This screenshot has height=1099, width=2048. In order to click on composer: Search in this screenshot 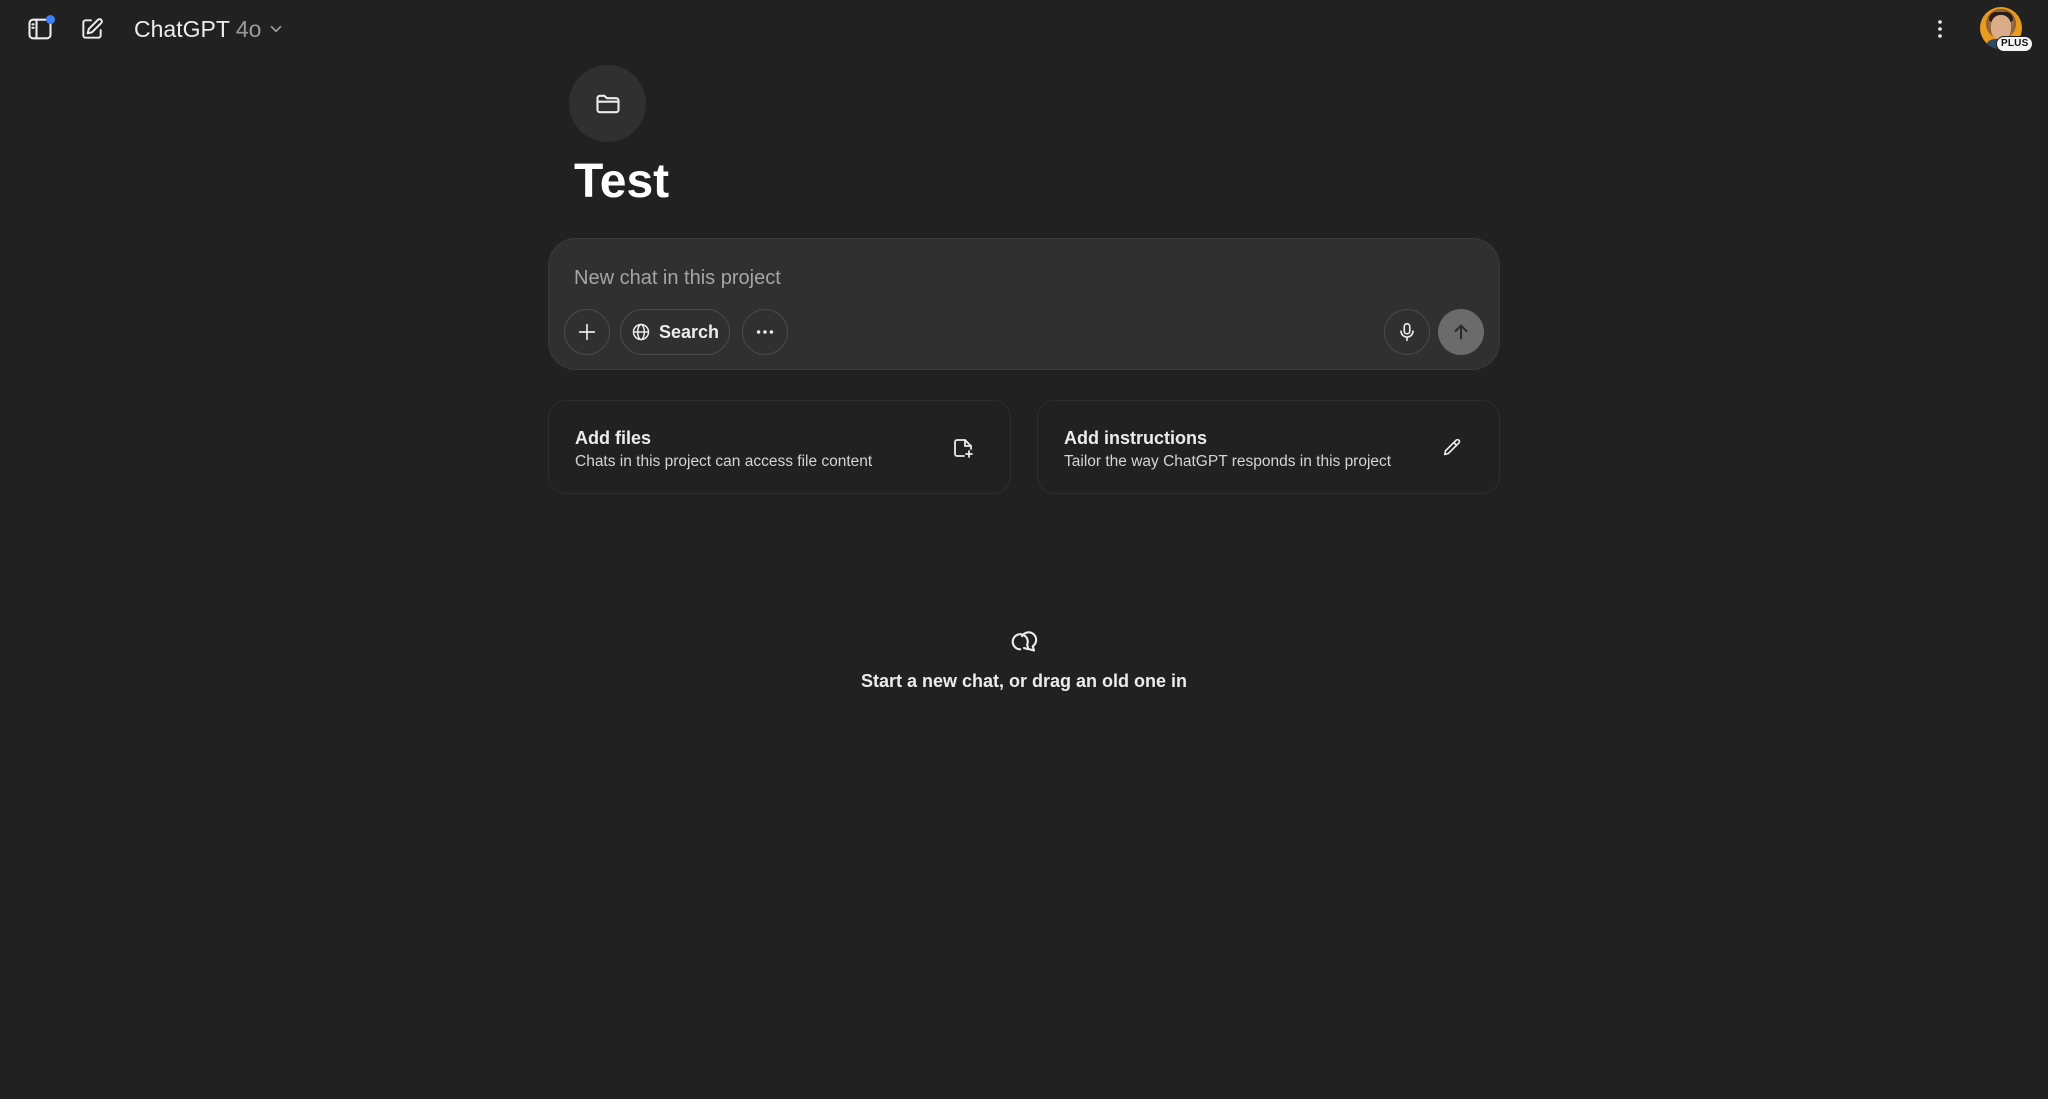, I will do `click(1024, 304)`.